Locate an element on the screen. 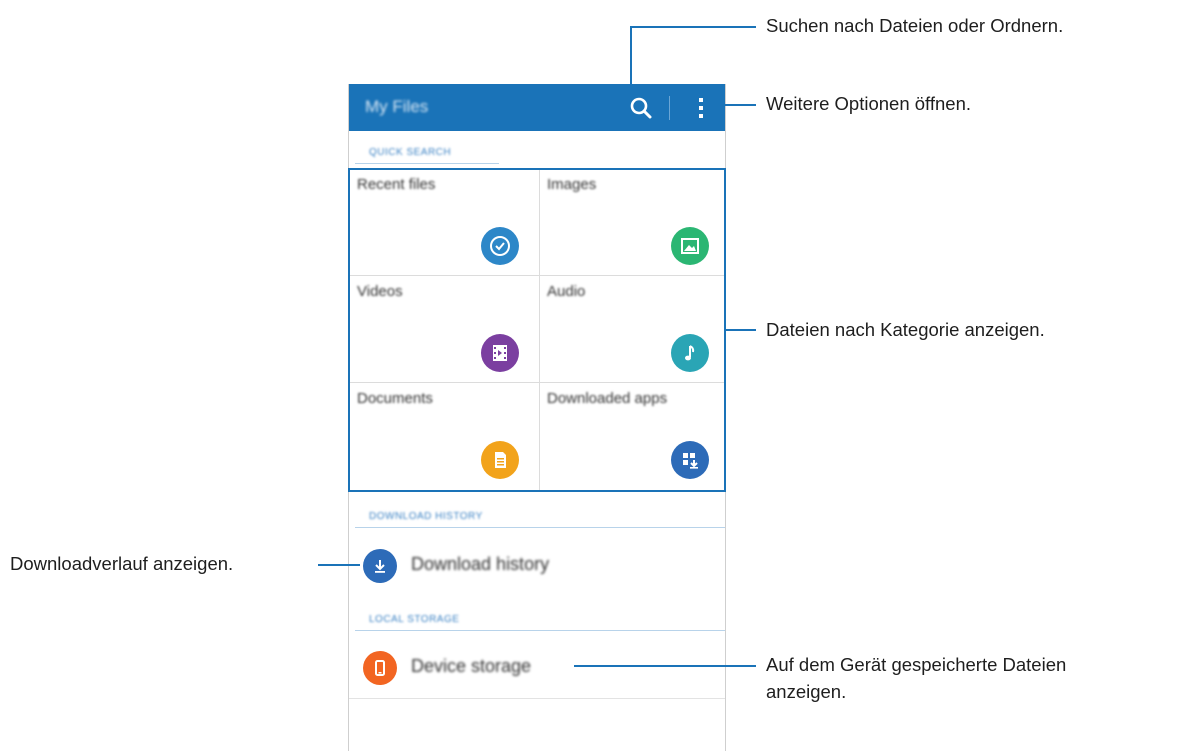  category-images: Images is located at coordinates (633, 221).